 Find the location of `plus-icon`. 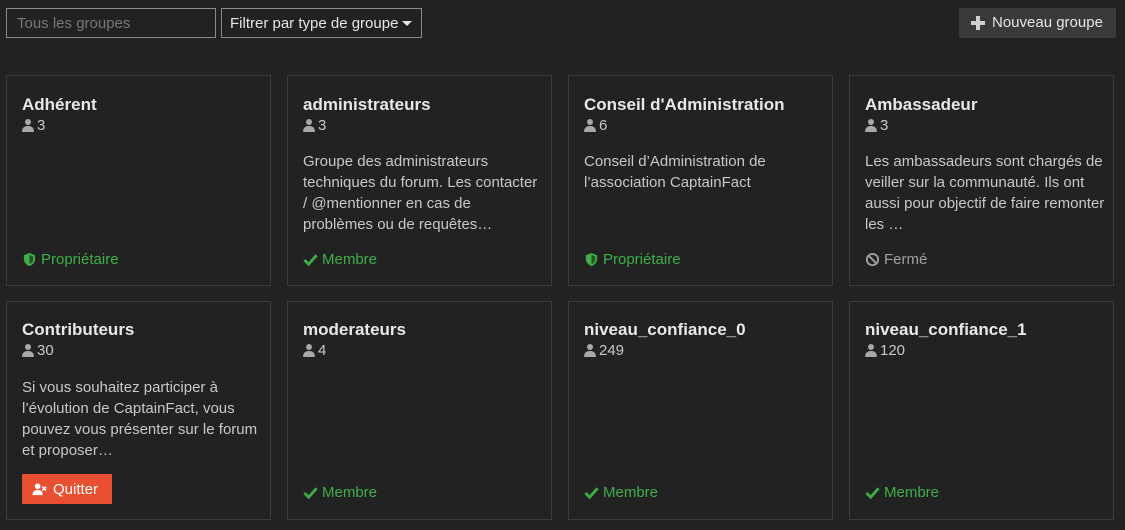

plus-icon is located at coordinates (978, 23).